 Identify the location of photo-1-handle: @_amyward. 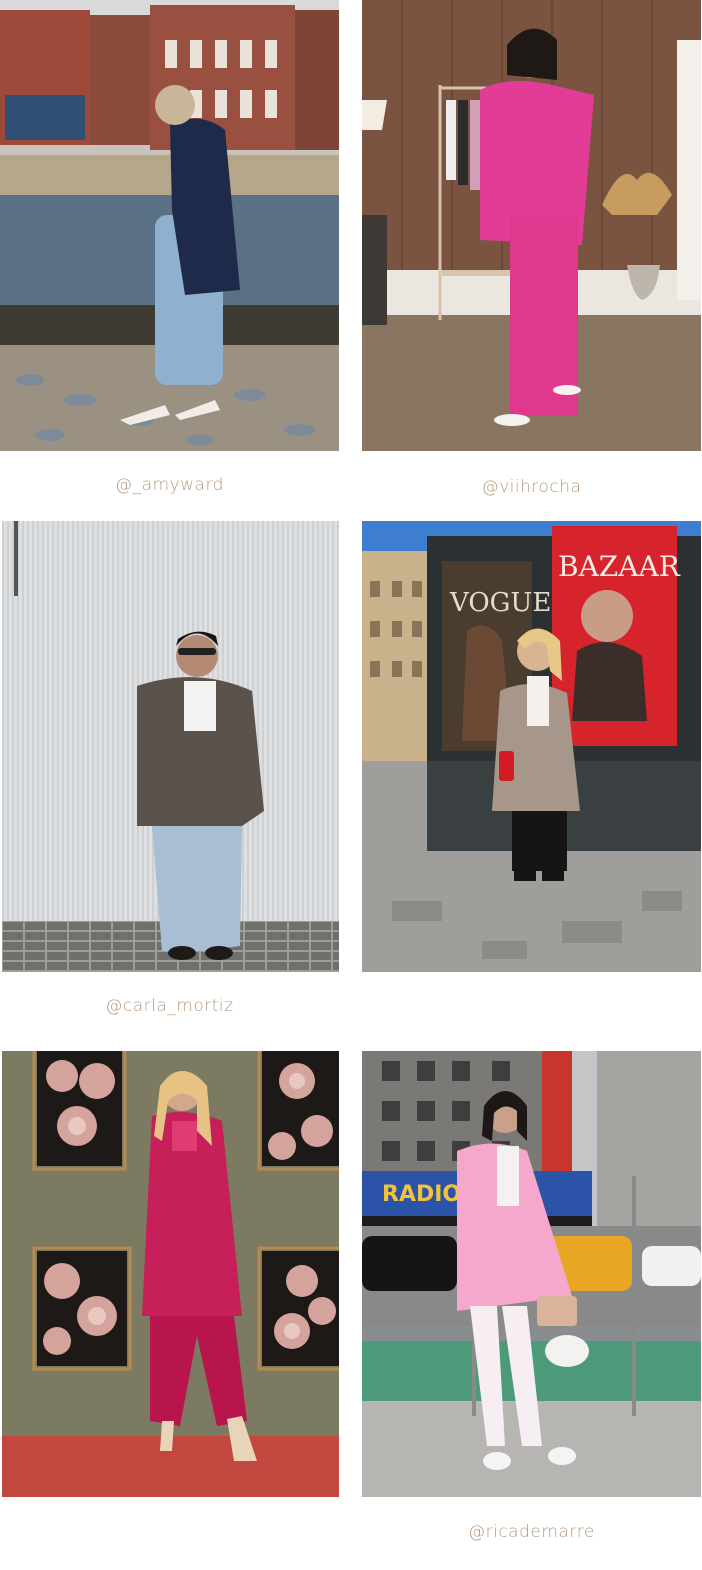
(169, 485).